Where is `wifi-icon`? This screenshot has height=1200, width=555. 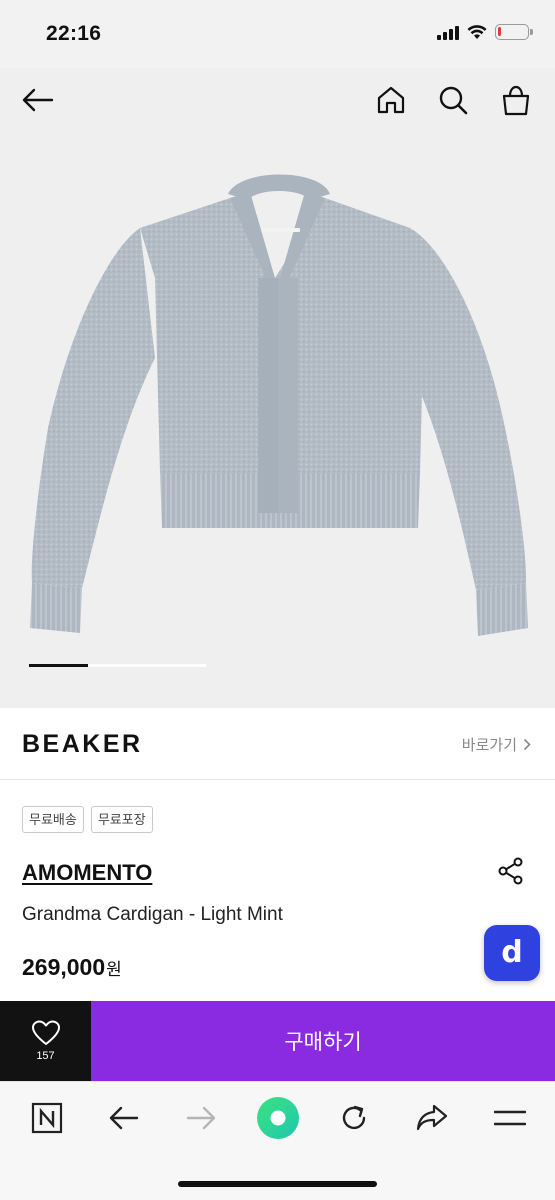 wifi-icon is located at coordinates (477, 32).